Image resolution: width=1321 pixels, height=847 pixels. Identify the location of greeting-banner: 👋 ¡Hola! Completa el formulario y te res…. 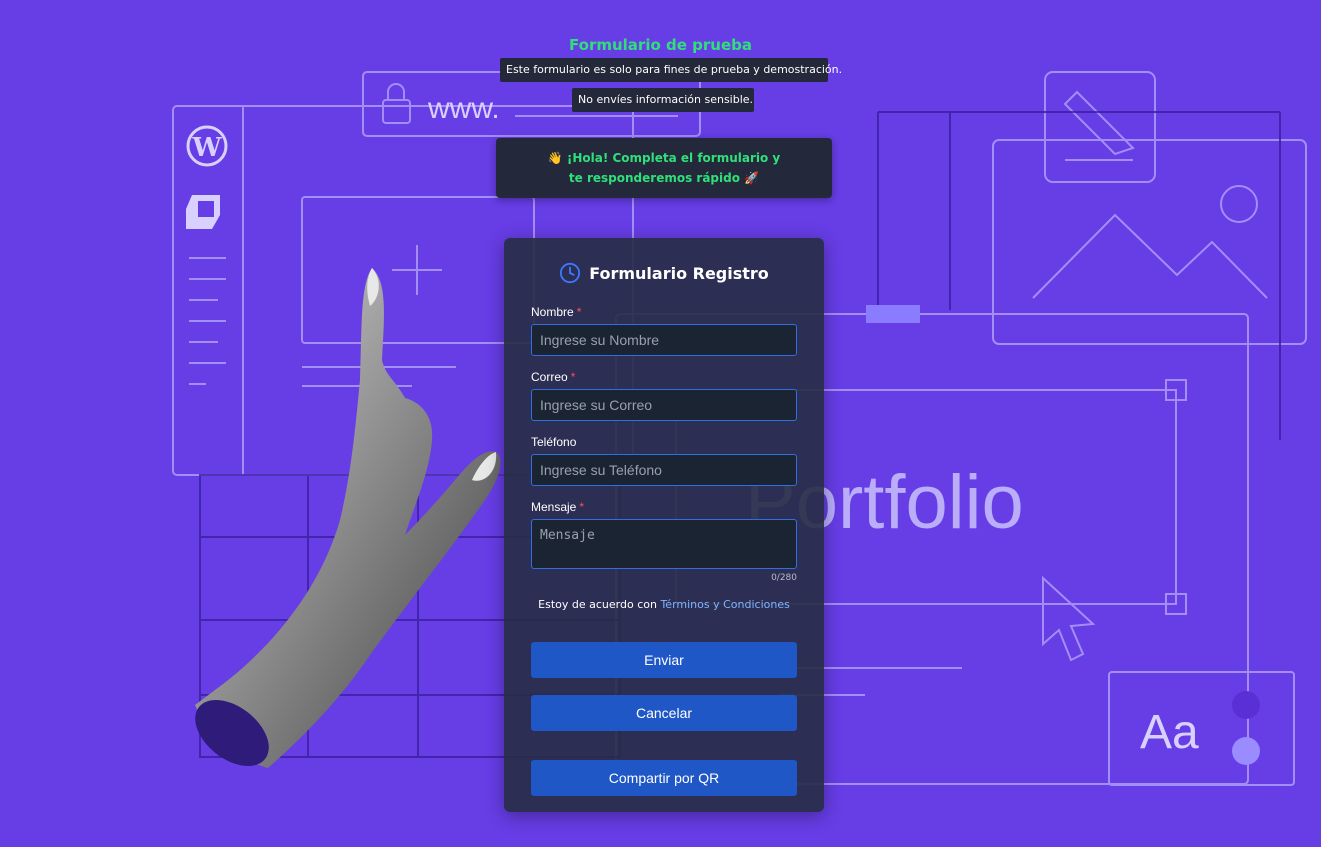
(664, 168).